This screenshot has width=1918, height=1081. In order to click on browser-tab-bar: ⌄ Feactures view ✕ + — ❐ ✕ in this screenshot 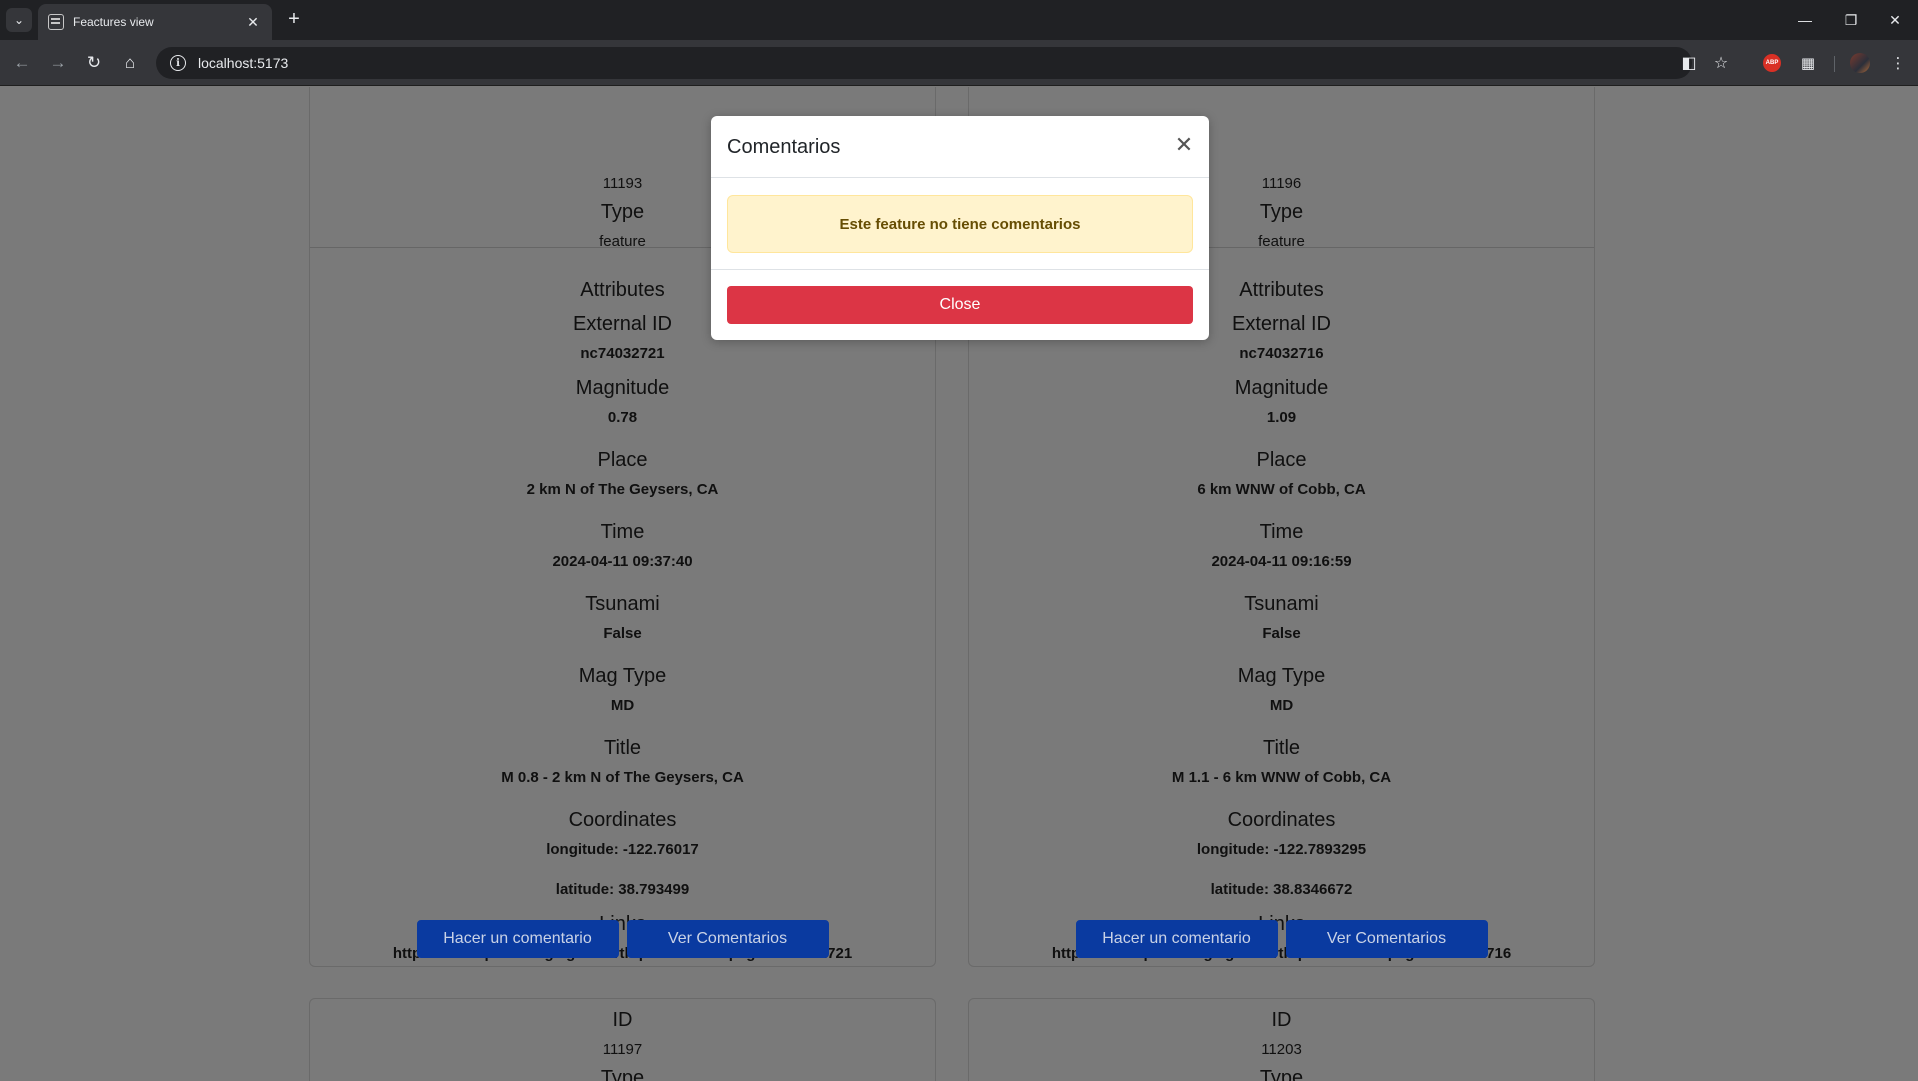, I will do `click(959, 20)`.